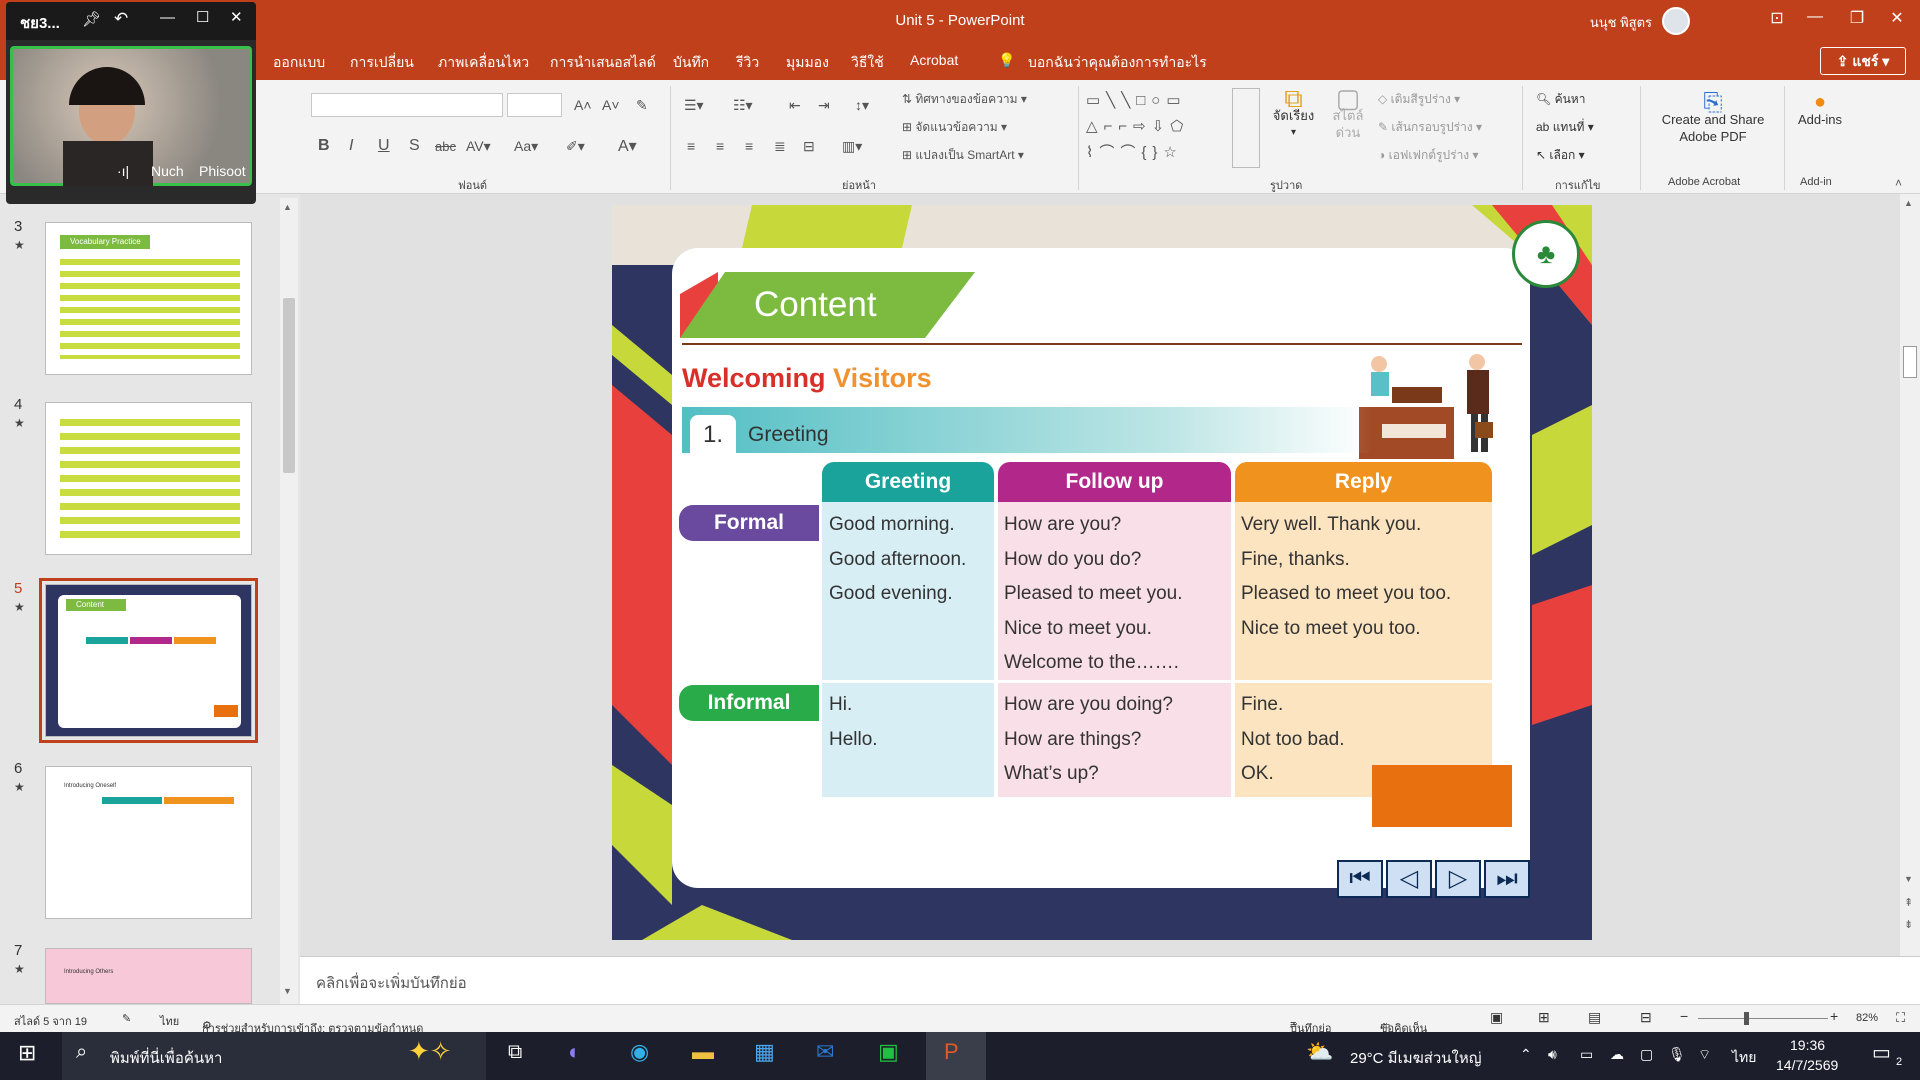  I want to click on highlight-icon: ✐▾, so click(575, 146).